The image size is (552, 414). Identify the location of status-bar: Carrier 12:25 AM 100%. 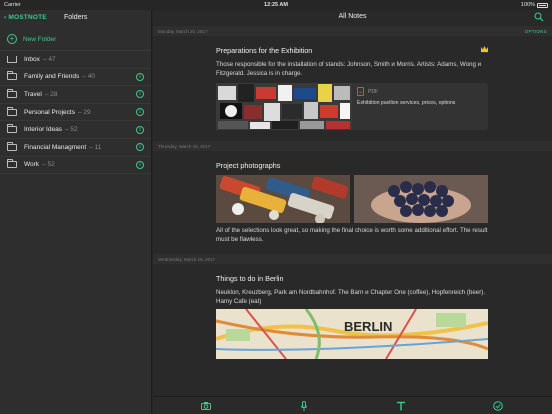
(276, 5).